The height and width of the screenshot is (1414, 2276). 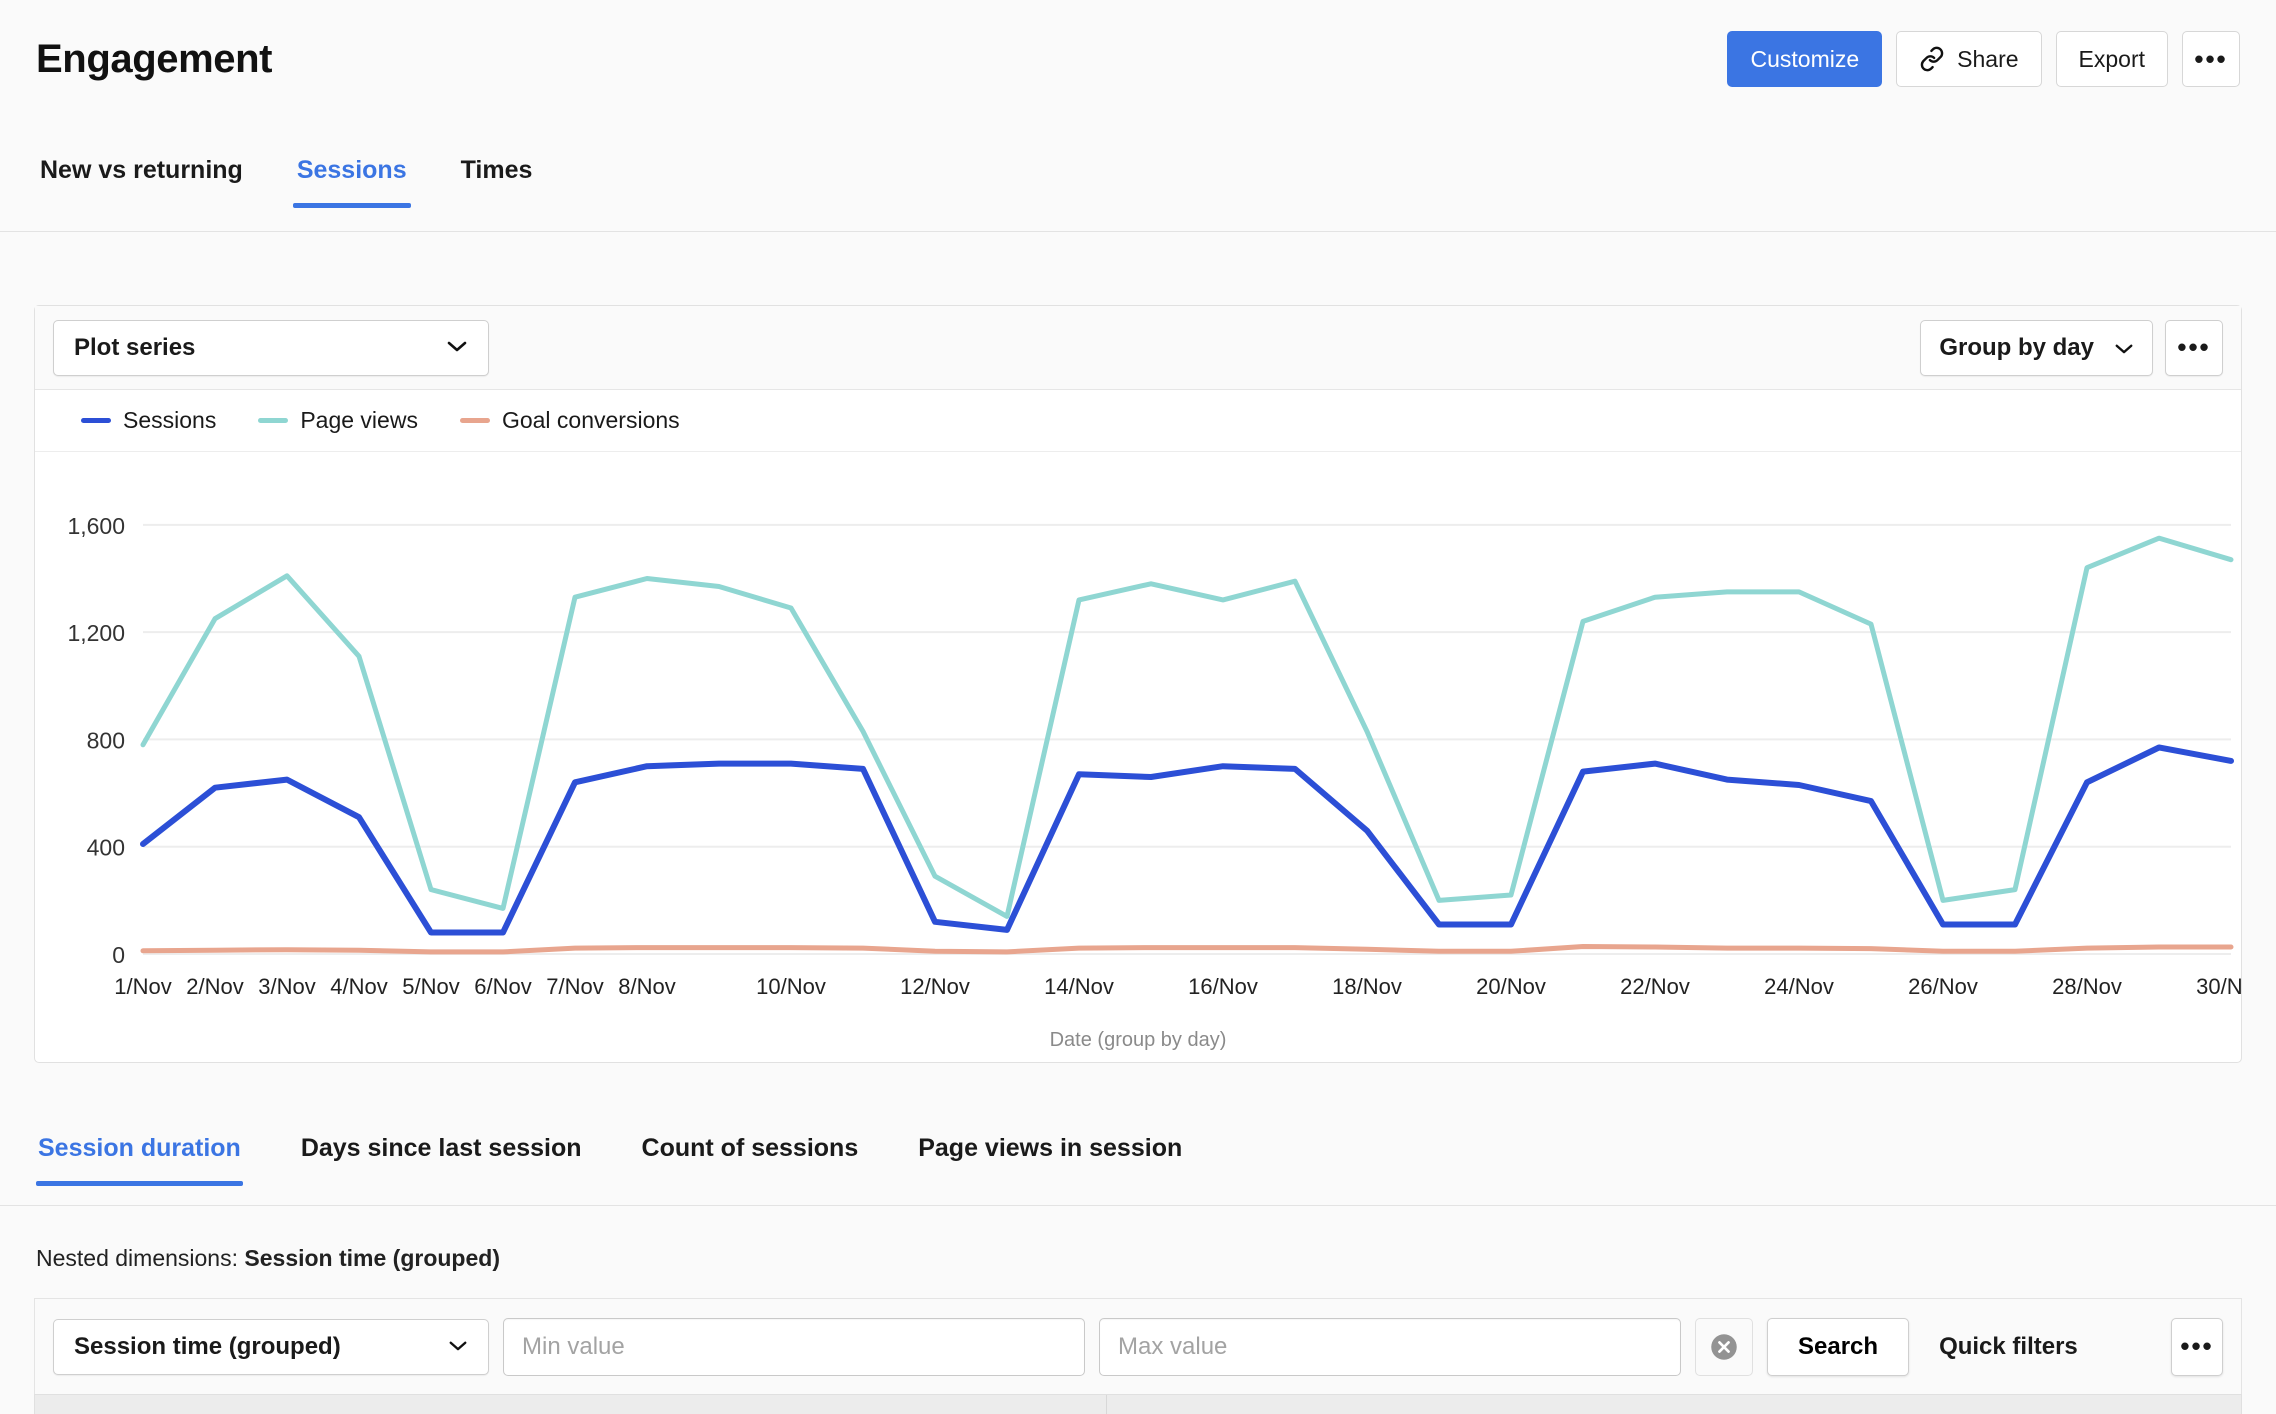 What do you see at coordinates (1799, 986) in the screenshot?
I see `svg-text: 24/Nov` at bounding box center [1799, 986].